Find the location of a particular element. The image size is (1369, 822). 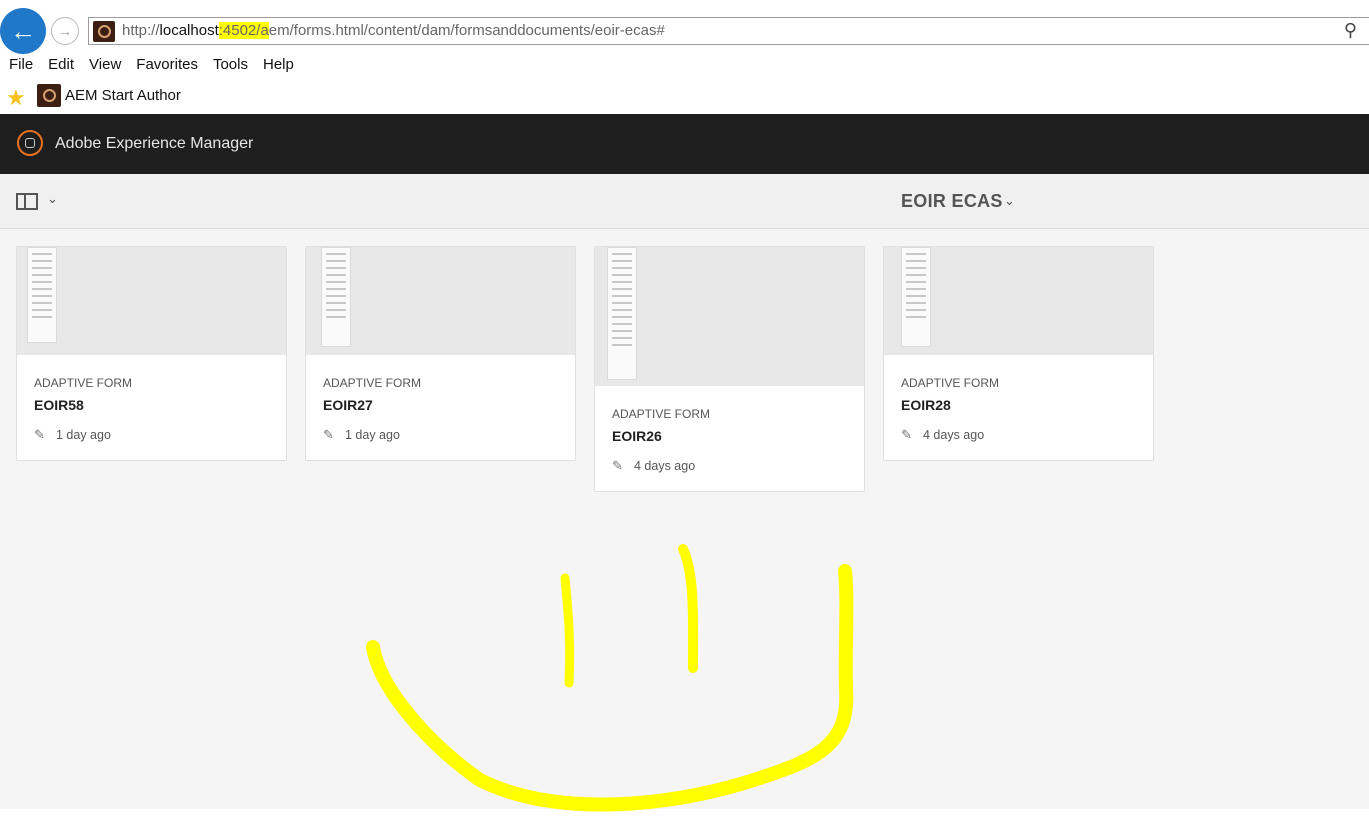

smiley-left-eye is located at coordinates (567, 630).